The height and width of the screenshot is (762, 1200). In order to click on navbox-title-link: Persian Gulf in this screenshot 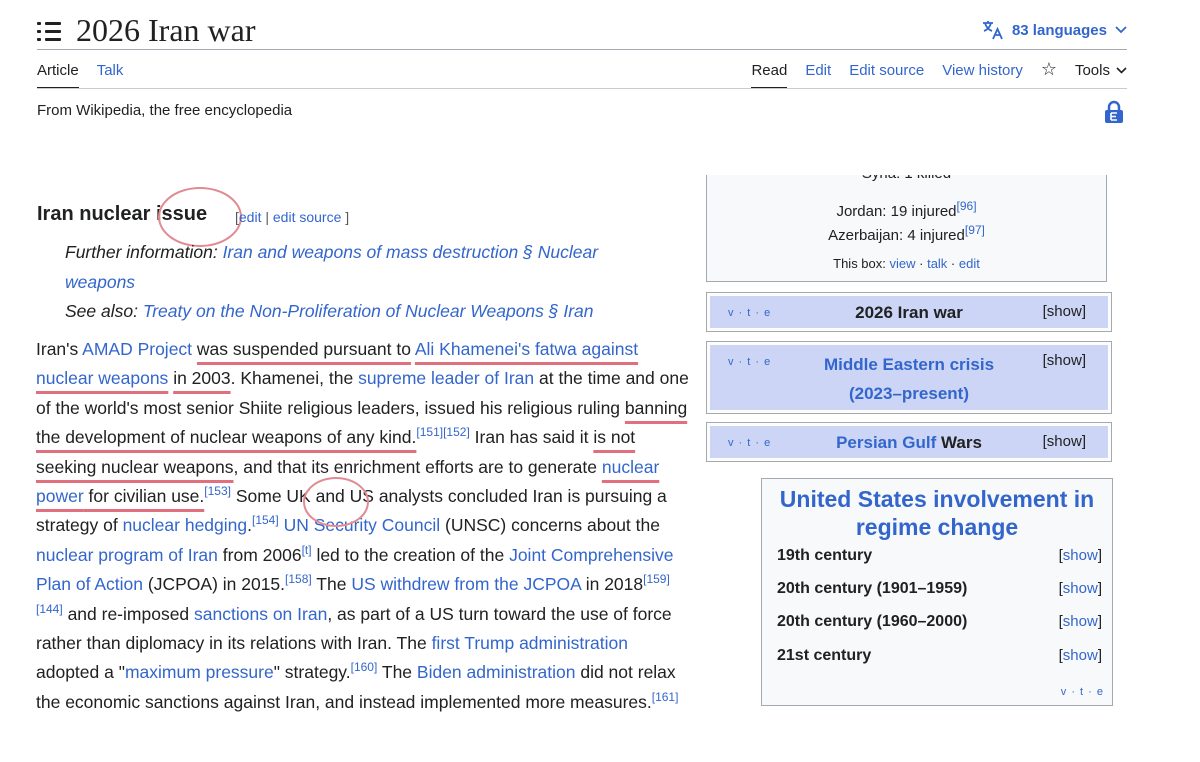, I will do `click(886, 442)`.